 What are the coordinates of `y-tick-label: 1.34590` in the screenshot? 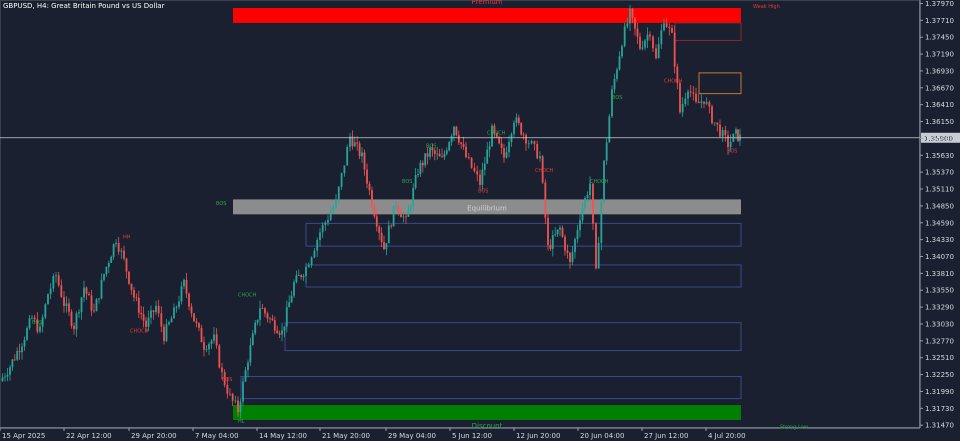 It's located at (939, 223).